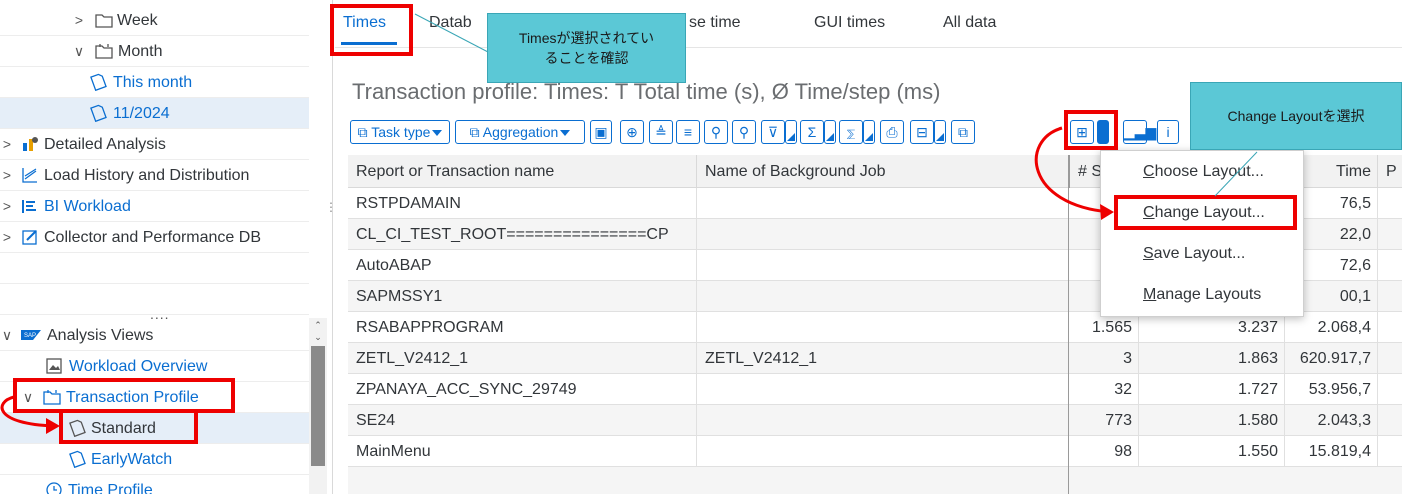  I want to click on arrow-to-change-layout, so click(1072, 170).